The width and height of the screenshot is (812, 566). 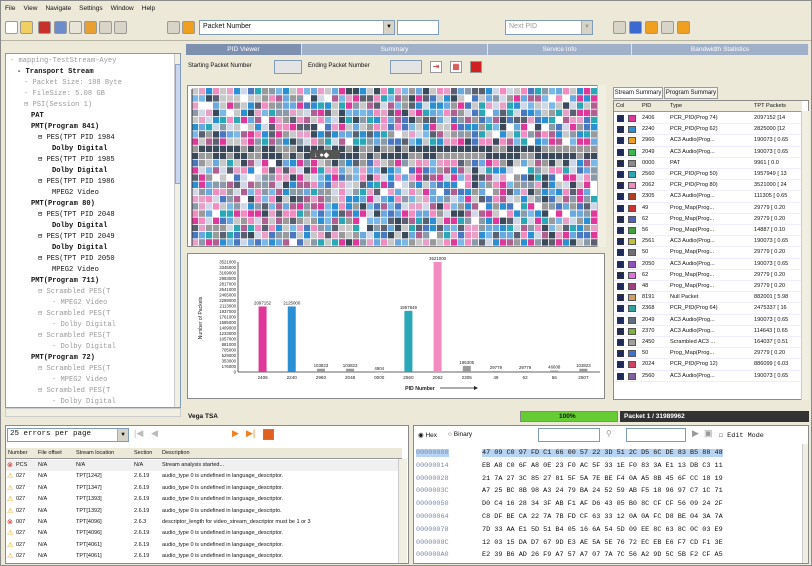 What do you see at coordinates (708, 376) in the screenshot?
I see `table-row: 2560 AC3 Audio(Prog... 190073 [ 0.65` at bounding box center [708, 376].